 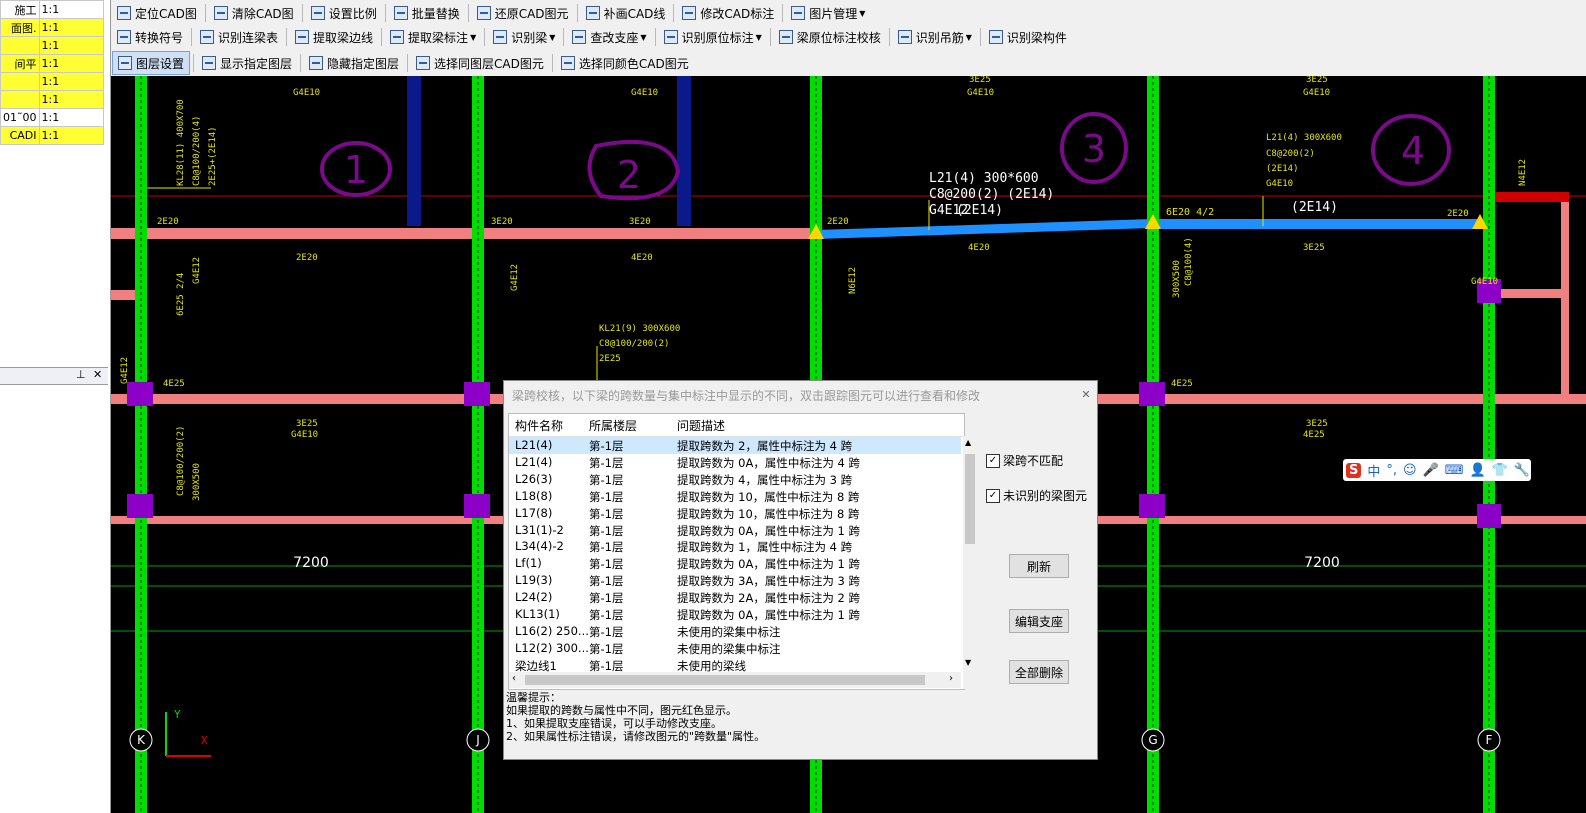 I want to click on layer-name: 面图., so click(x=20, y=27).